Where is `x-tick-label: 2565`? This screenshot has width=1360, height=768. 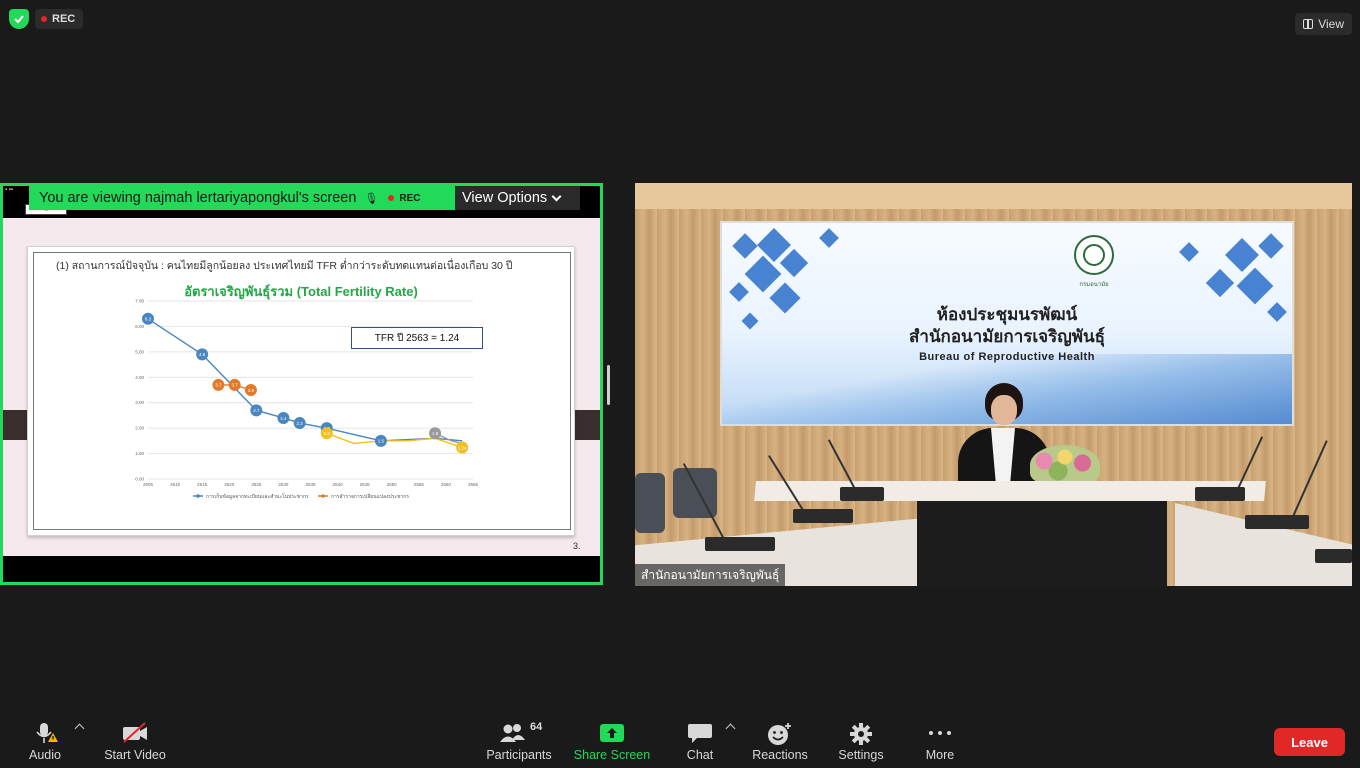
x-tick-label: 2565 is located at coordinates (473, 484).